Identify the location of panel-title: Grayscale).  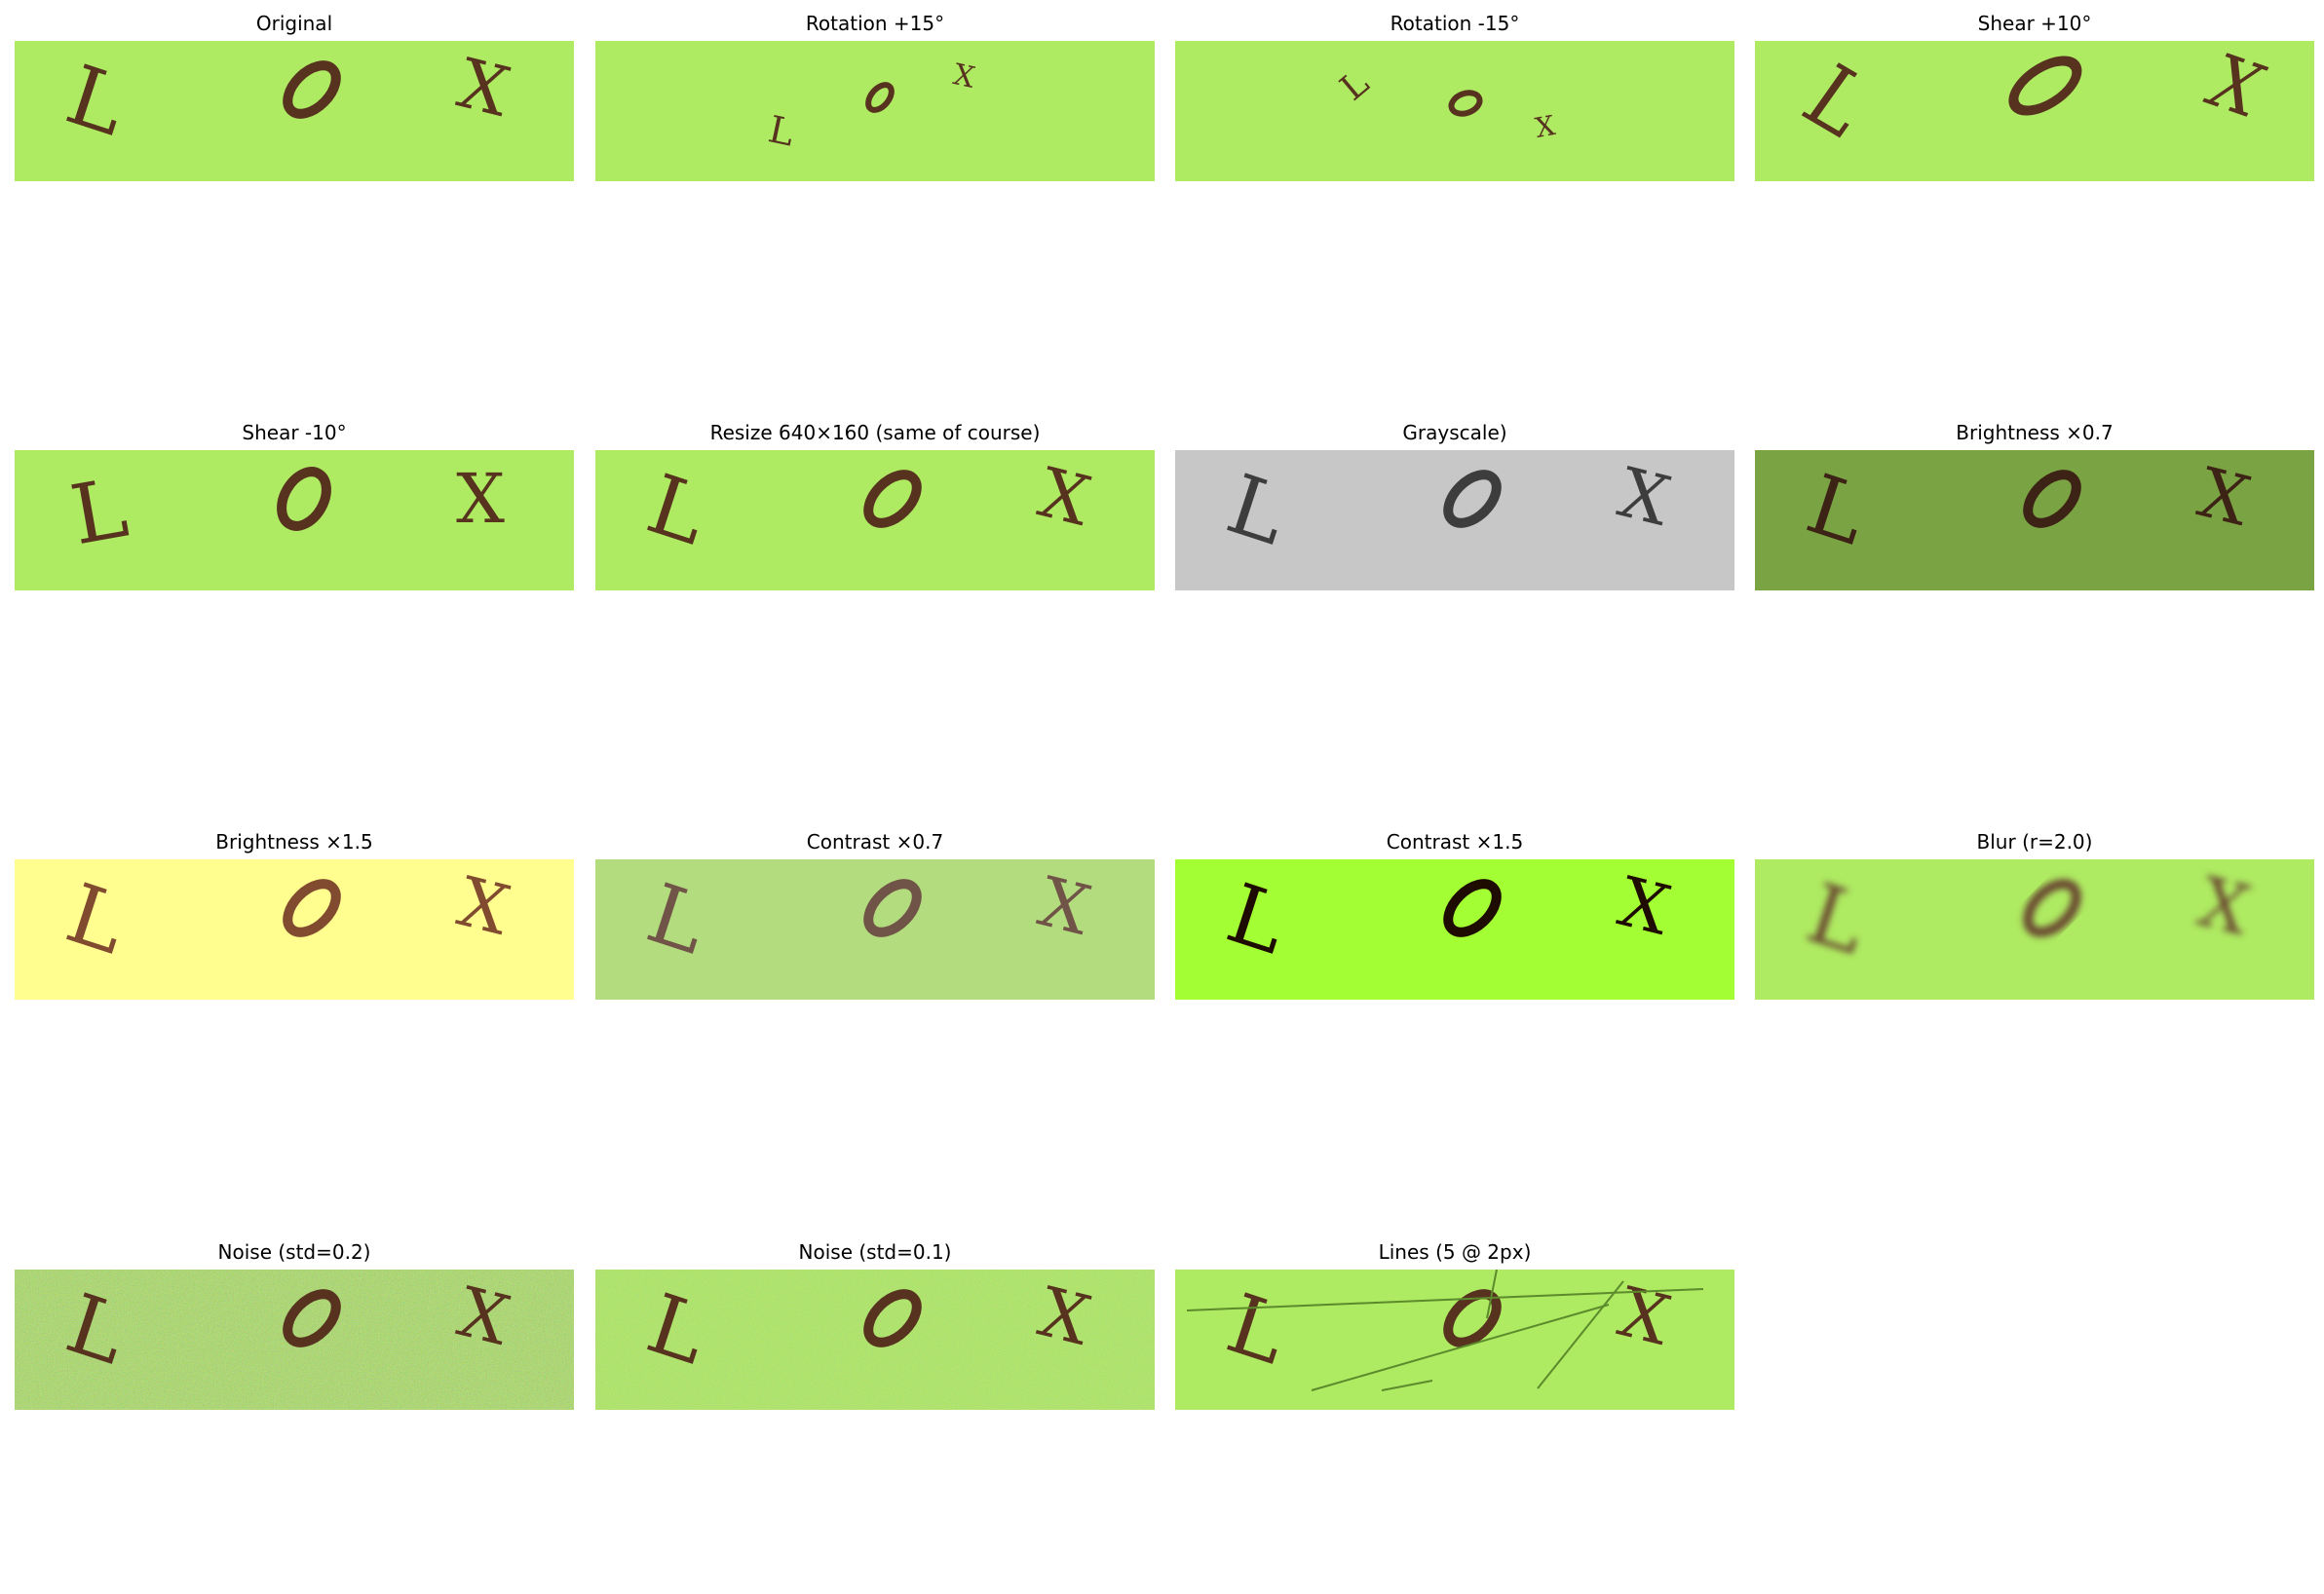
(1455, 432).